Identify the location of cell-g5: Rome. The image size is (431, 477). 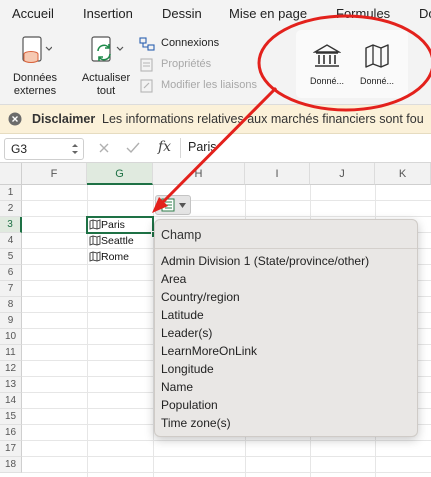
(120, 257).